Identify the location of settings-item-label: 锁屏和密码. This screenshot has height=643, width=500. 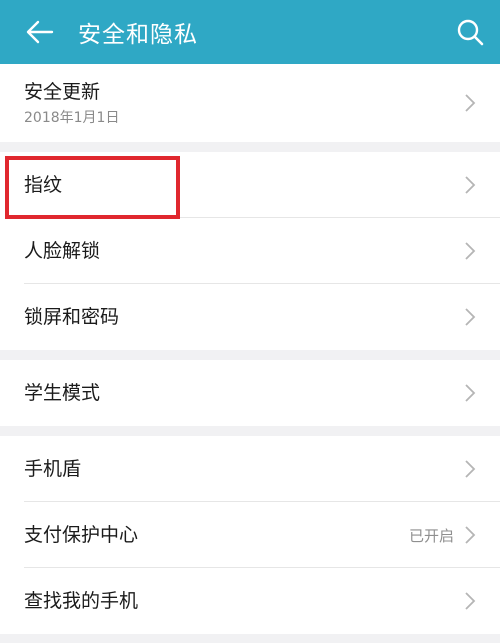
(72, 317).